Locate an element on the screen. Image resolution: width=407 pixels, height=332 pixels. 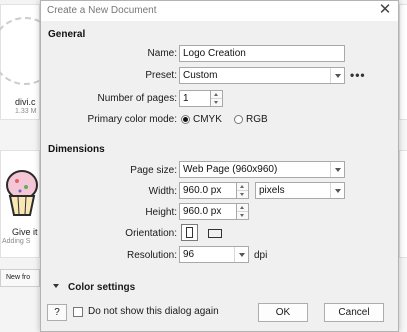
height-input: 960.0 px is located at coordinates (208, 211).